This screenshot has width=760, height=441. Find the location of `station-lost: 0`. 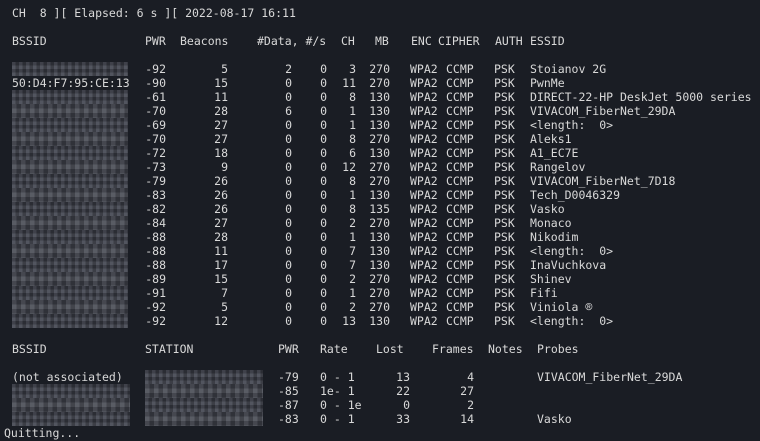

station-lost: 0 is located at coordinates (406, 405).